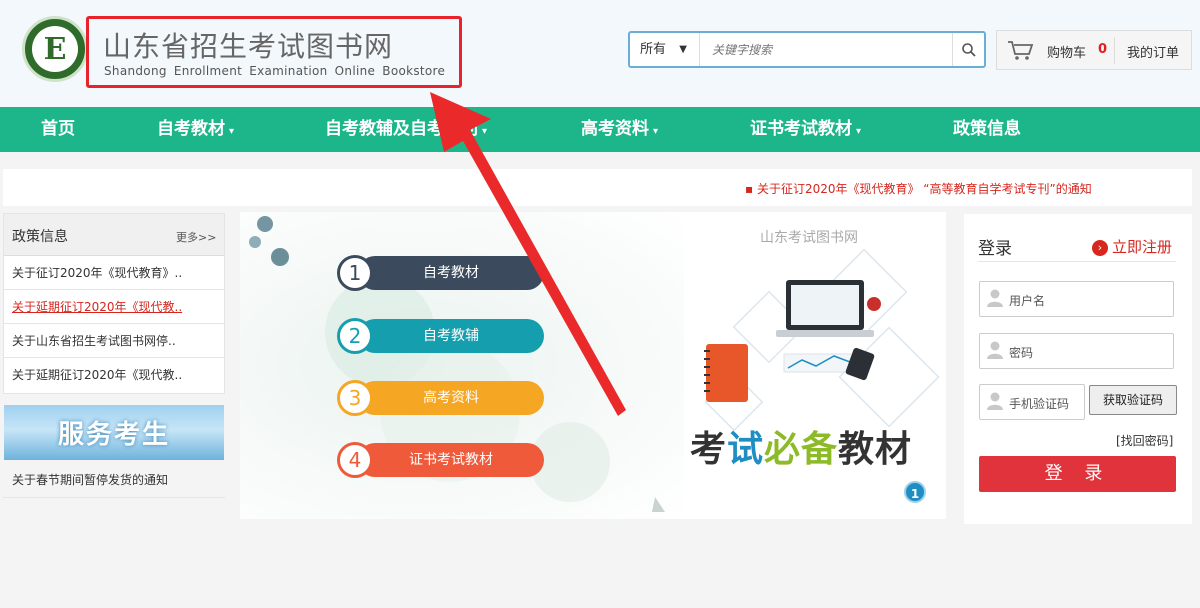 Image resolution: width=1200 pixels, height=608 pixels. Describe the element at coordinates (40, 237) in the screenshot. I see `policy-title: 政策信息` at that location.